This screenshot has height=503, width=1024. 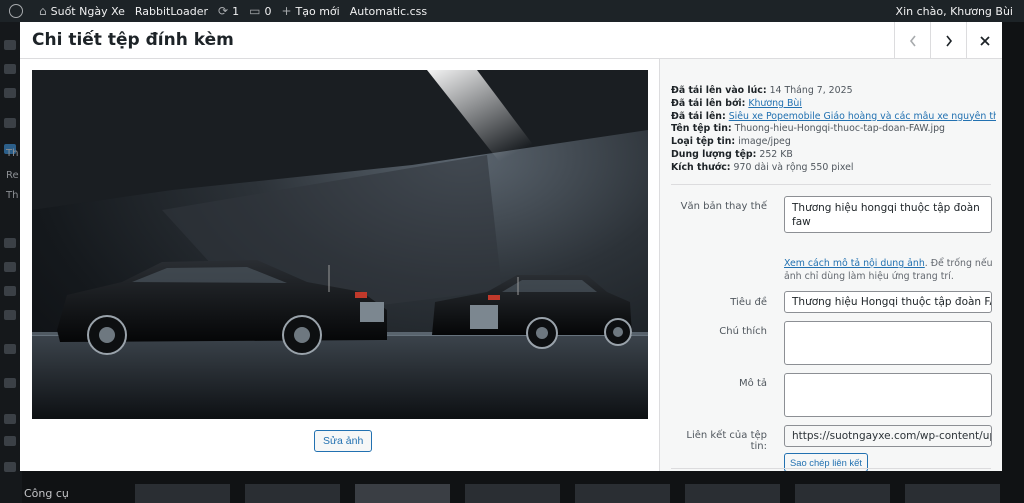 I want to click on site-name-link: ⌂ Suốt Ngày Xe, so click(x=82, y=11).